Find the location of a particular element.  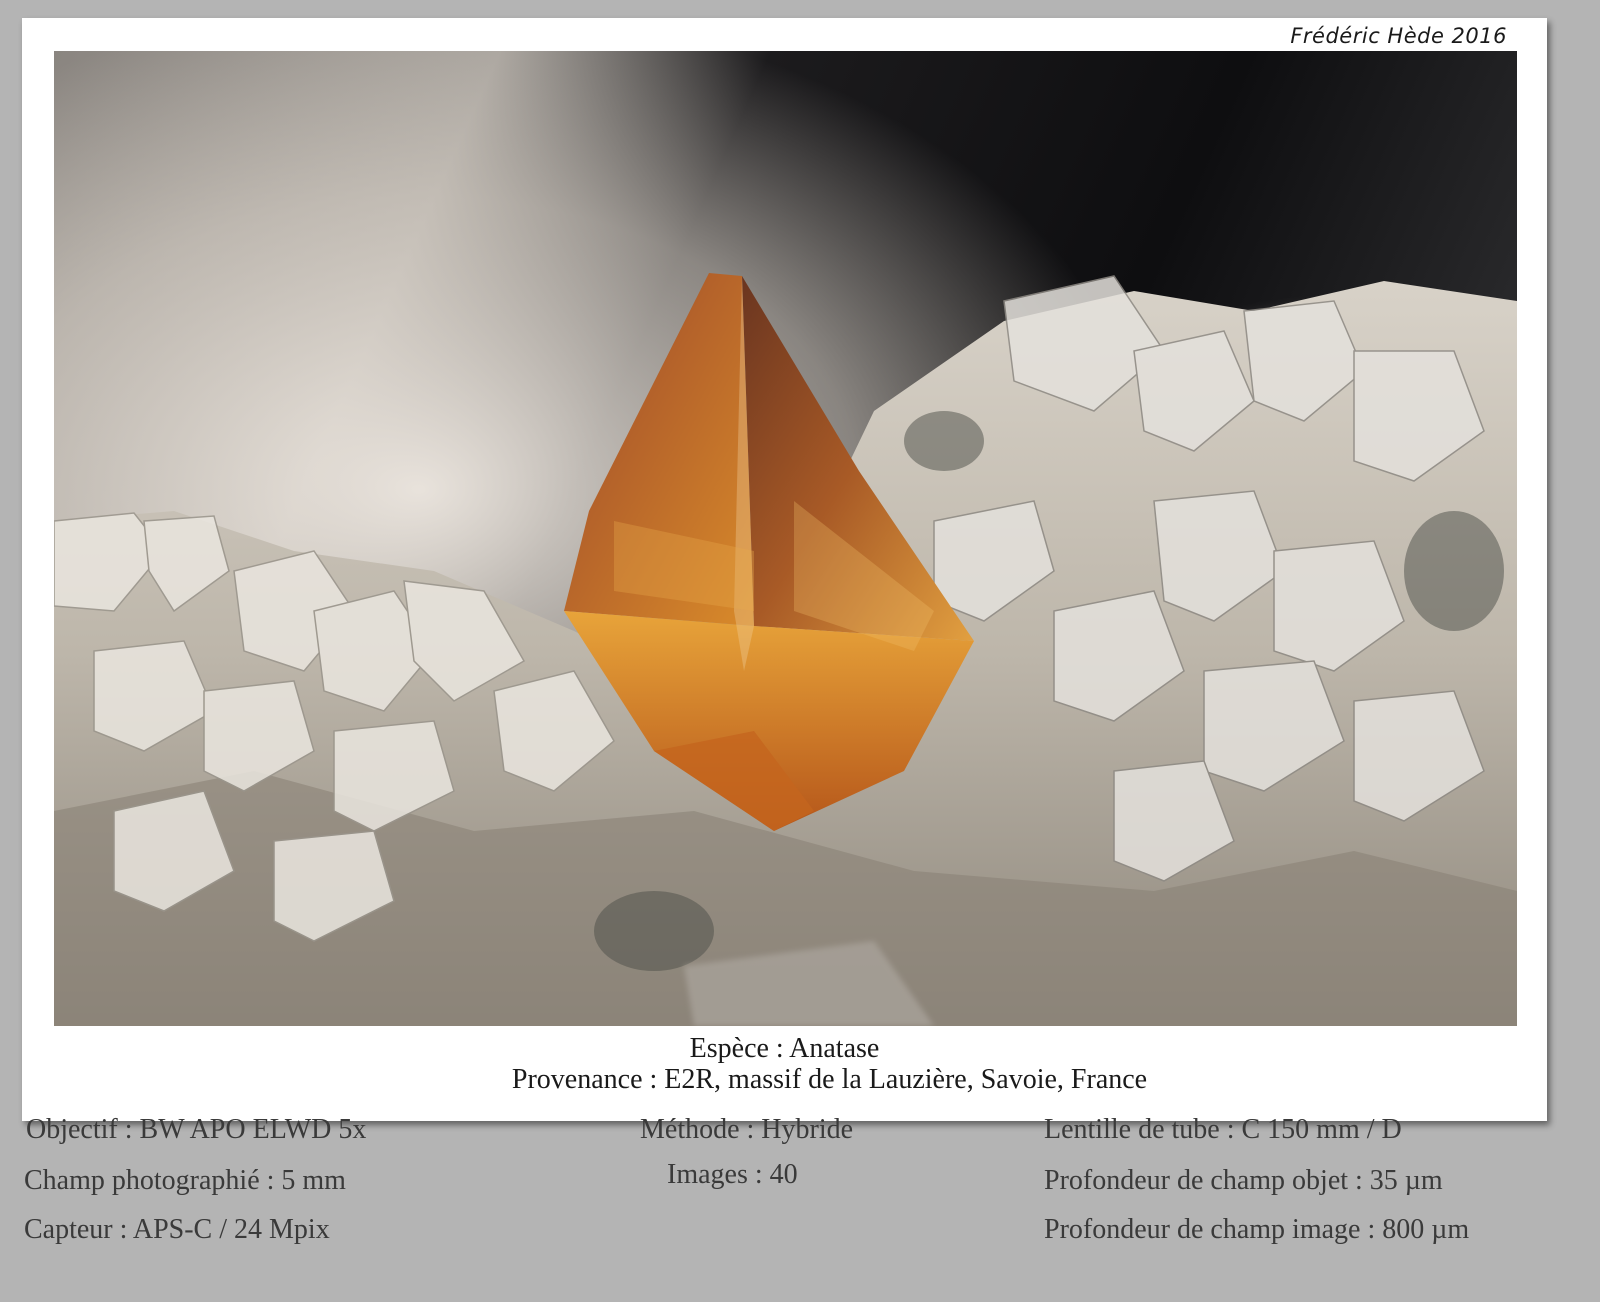

species-caption: Espèce : Anatase is located at coordinates (784, 1048).